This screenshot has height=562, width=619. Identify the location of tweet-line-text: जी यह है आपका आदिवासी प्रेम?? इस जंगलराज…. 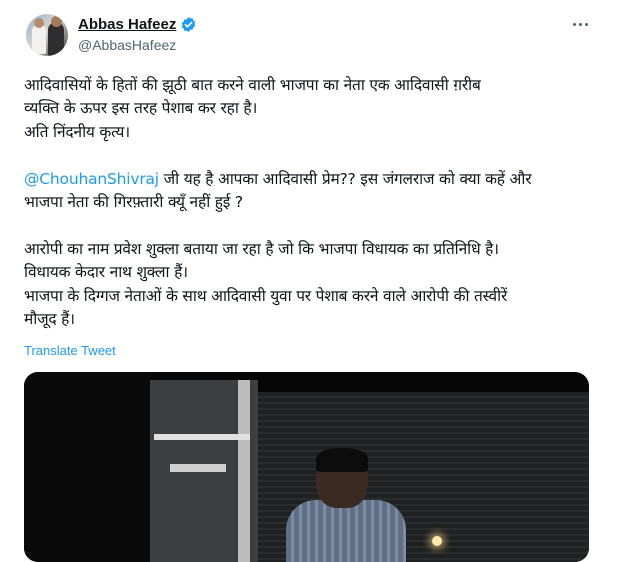
(345, 178).